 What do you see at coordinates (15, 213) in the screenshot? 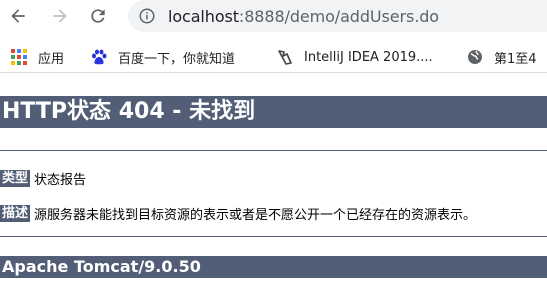
I see `description-label: 描述` at bounding box center [15, 213].